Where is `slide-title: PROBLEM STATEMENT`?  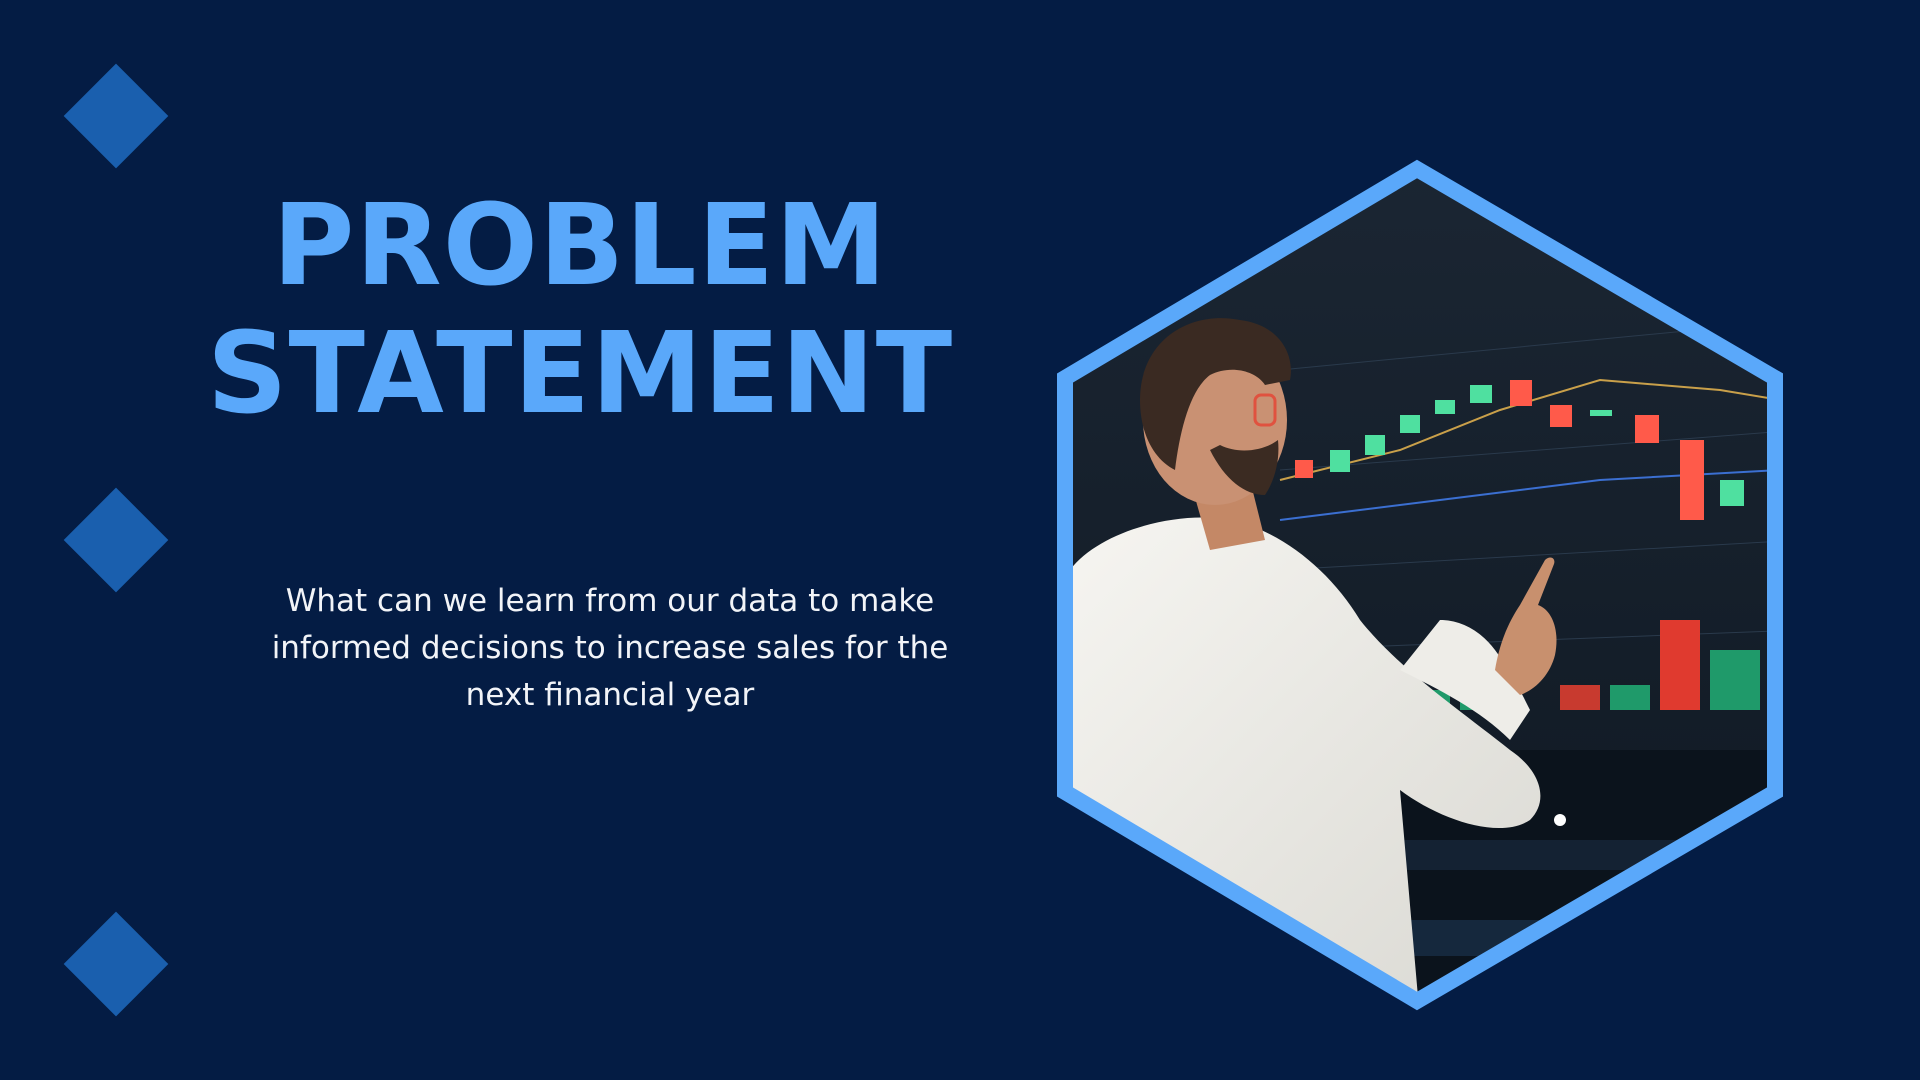
slide-title: PROBLEM STATEMENT is located at coordinates (580, 310).